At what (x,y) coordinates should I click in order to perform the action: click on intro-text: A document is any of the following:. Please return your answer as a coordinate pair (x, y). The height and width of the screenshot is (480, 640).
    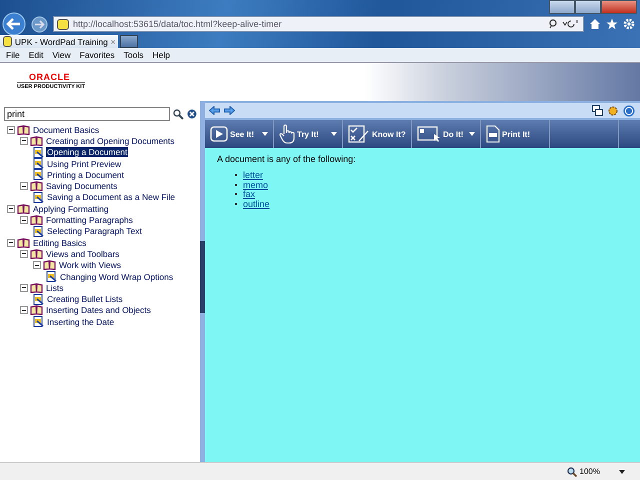
    Looking at the image, I should click on (287, 159).